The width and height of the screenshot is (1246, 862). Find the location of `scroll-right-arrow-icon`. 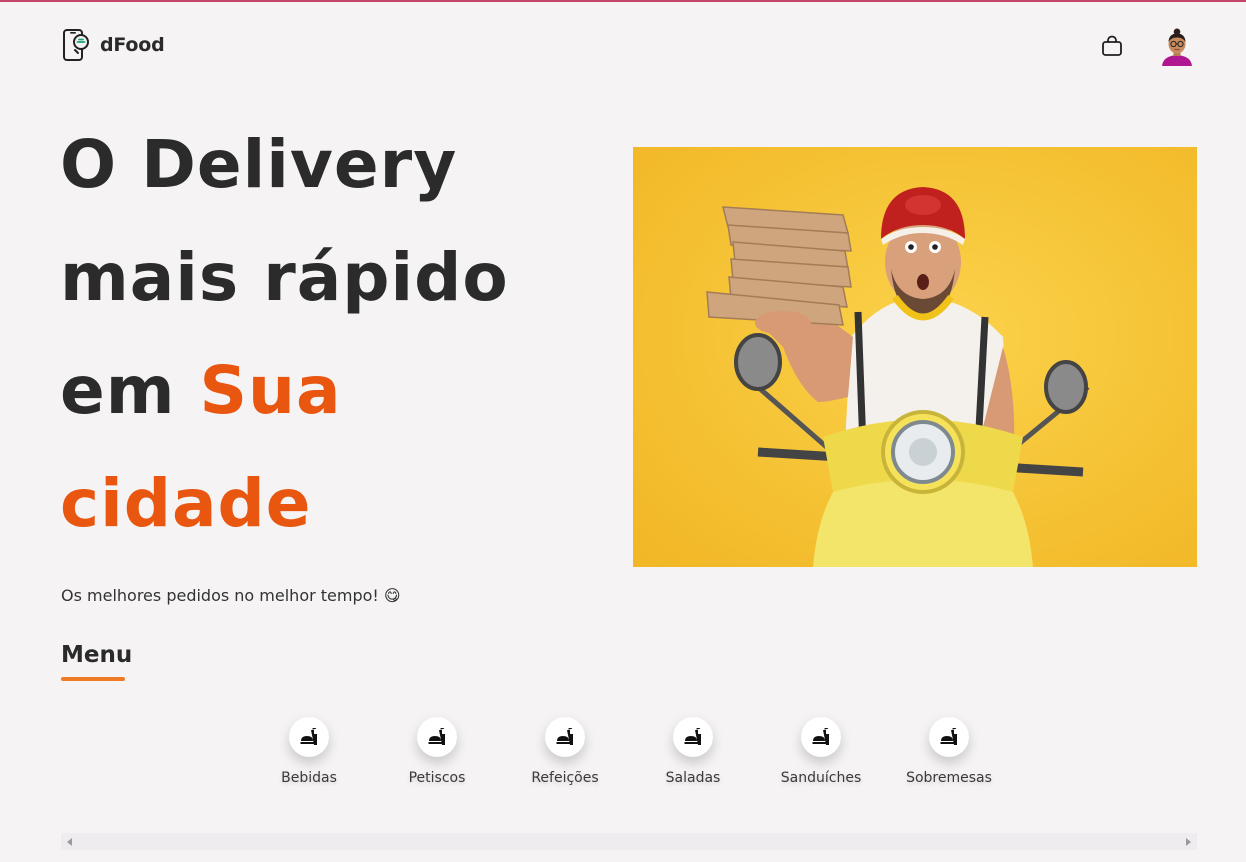

scroll-right-arrow-icon is located at coordinates (1188, 842).